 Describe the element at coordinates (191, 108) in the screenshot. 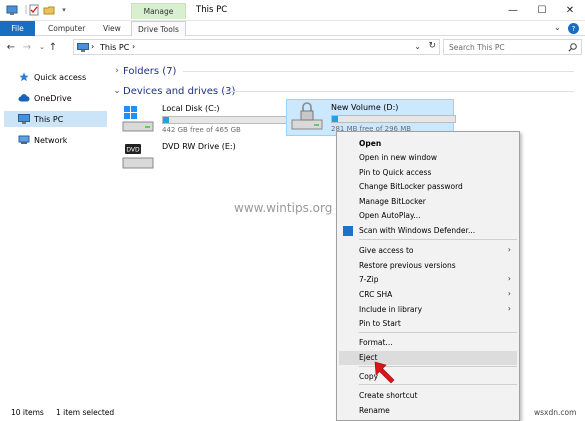

I see `drive-name: Local Disk (C:)` at that location.